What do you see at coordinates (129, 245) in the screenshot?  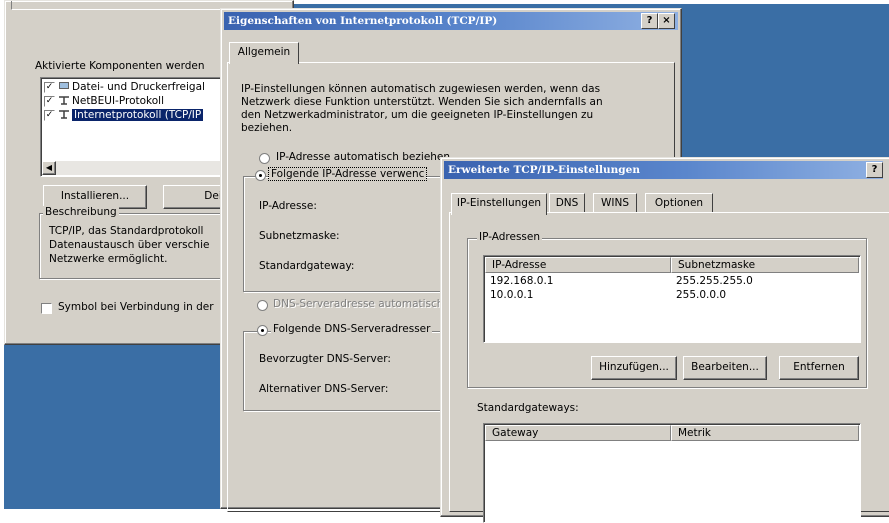 I see `description-line-2: Datenaustausch über verschie` at bounding box center [129, 245].